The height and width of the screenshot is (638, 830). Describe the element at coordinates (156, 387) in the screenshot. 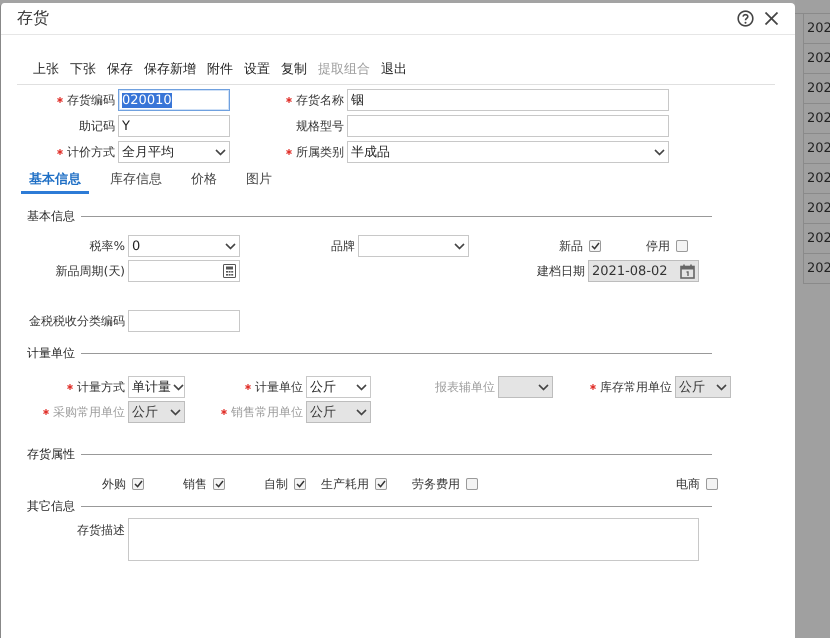

I see `dropdown: 单计量` at that location.